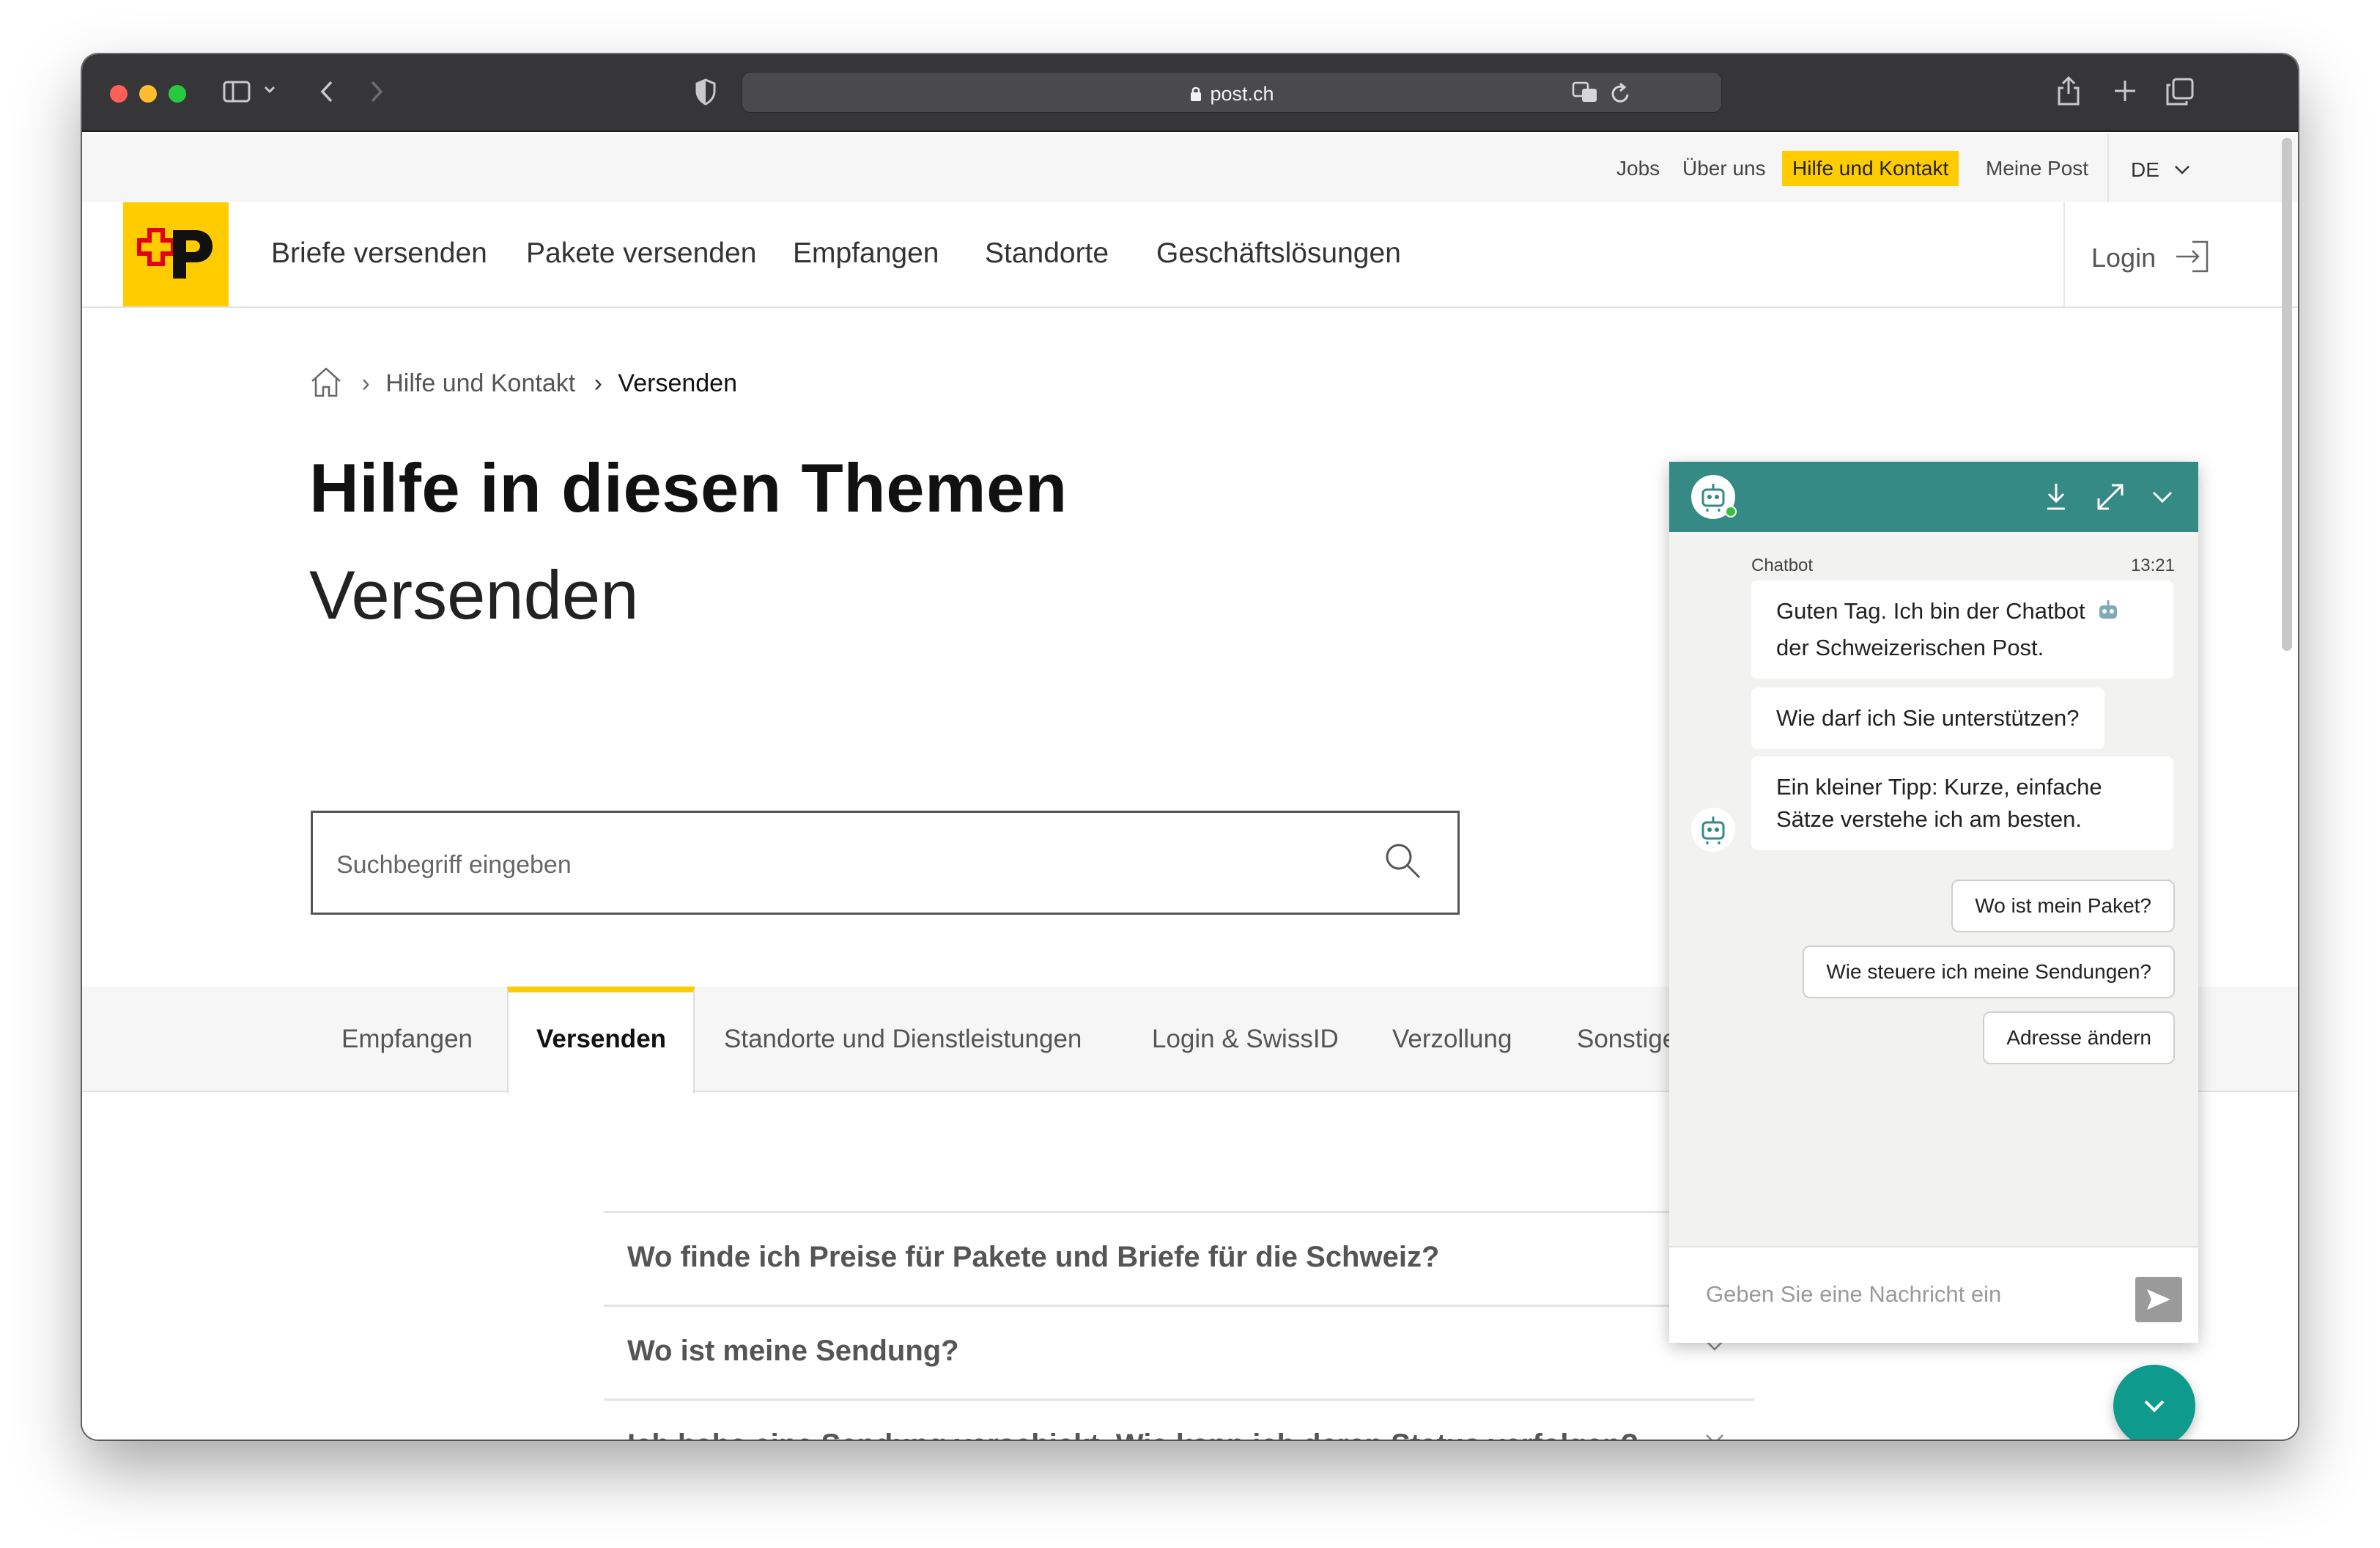 Image resolution: width=2380 pixels, height=1548 pixels. Describe the element at coordinates (601, 1039) in the screenshot. I see `tab-send: Versenden` at that location.